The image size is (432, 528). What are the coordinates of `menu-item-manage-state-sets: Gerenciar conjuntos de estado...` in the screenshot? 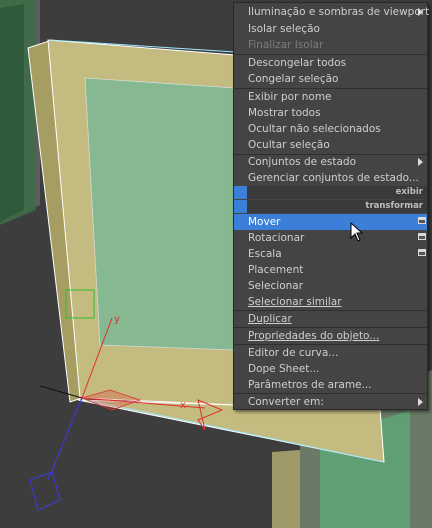 It's located at (330, 178).